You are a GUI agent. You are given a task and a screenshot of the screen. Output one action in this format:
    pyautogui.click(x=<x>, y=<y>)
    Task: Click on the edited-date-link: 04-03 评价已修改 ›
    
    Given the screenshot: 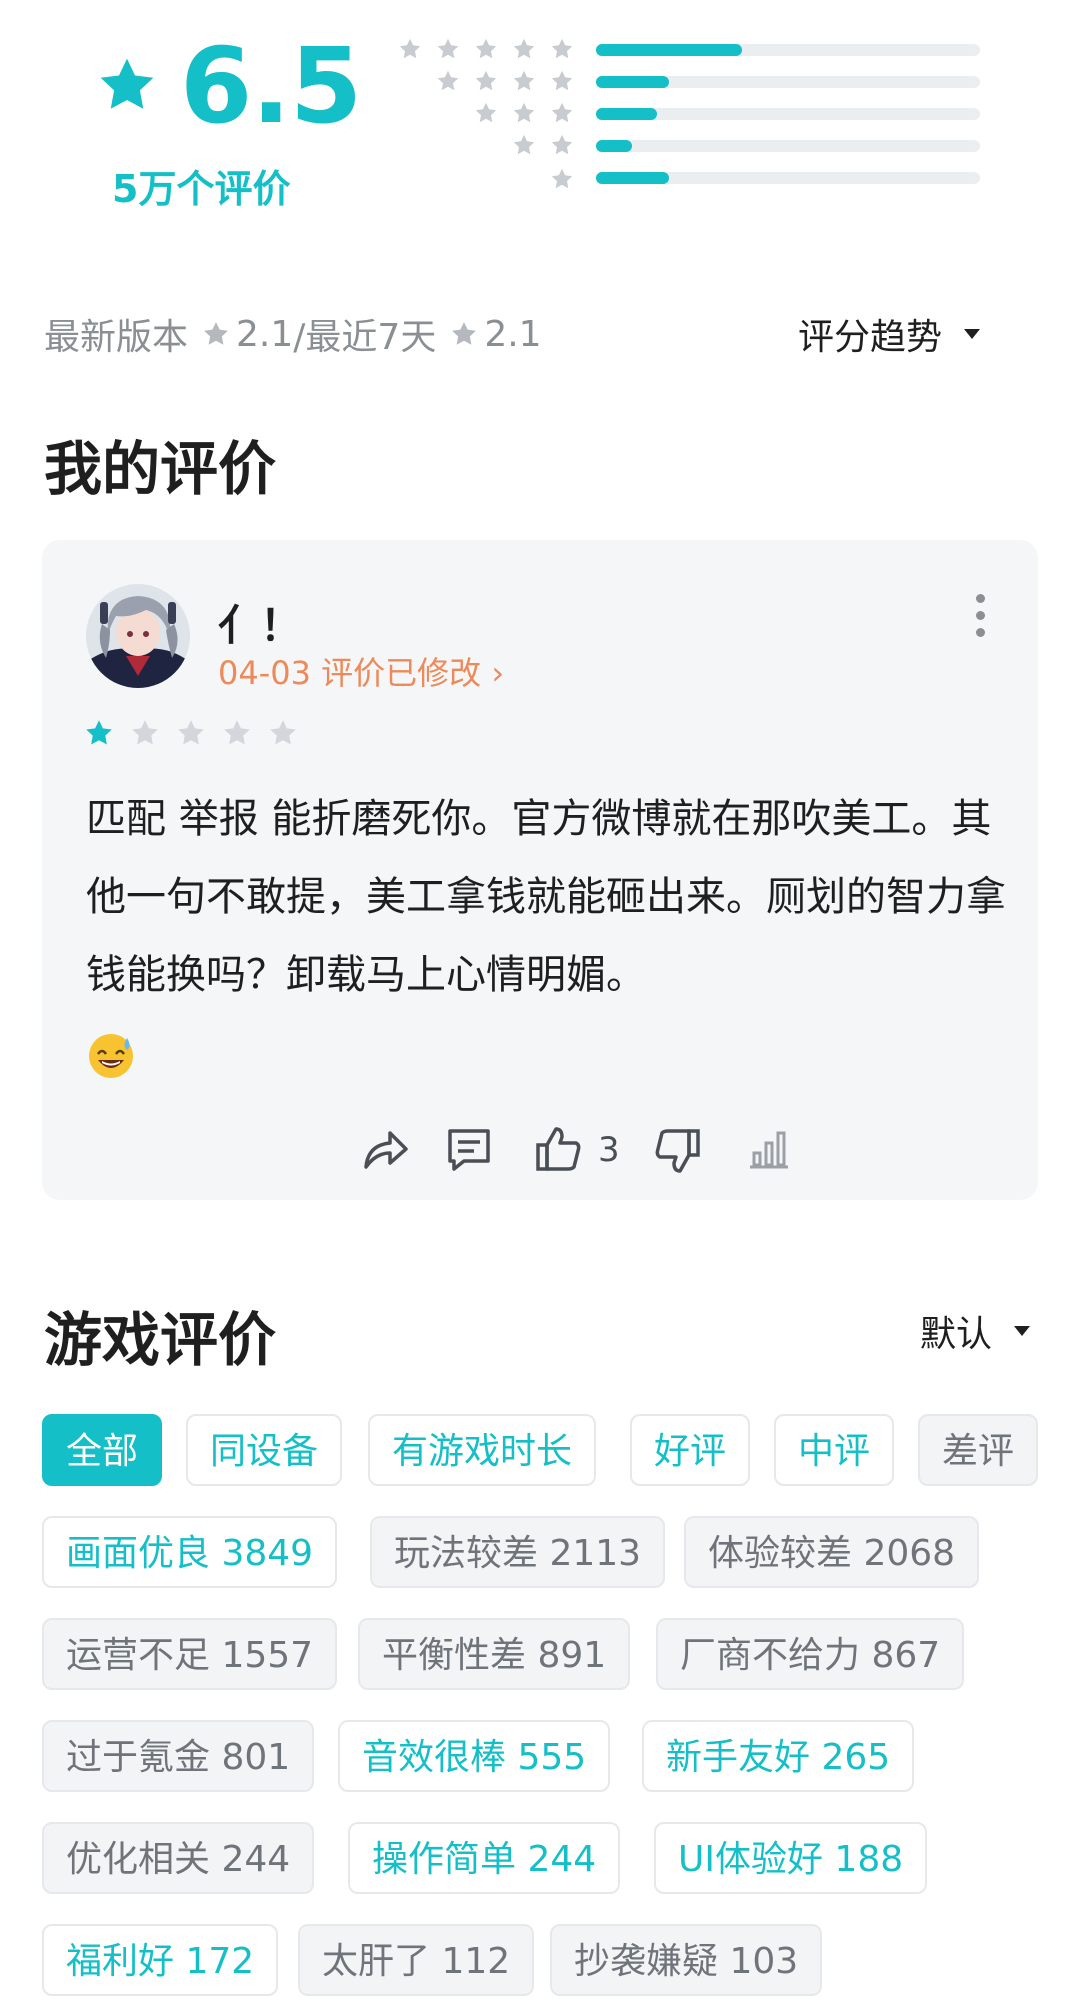 What is the action you would take?
    pyautogui.click(x=361, y=671)
    